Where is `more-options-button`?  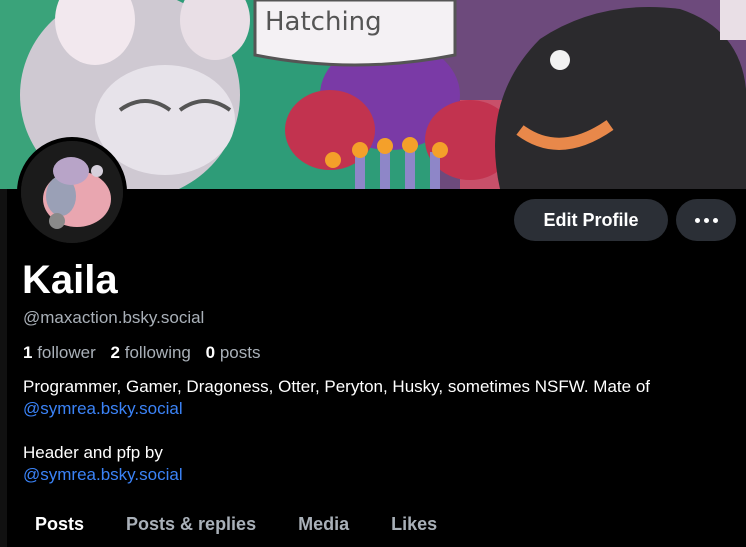 more-options-button is located at coordinates (706, 220).